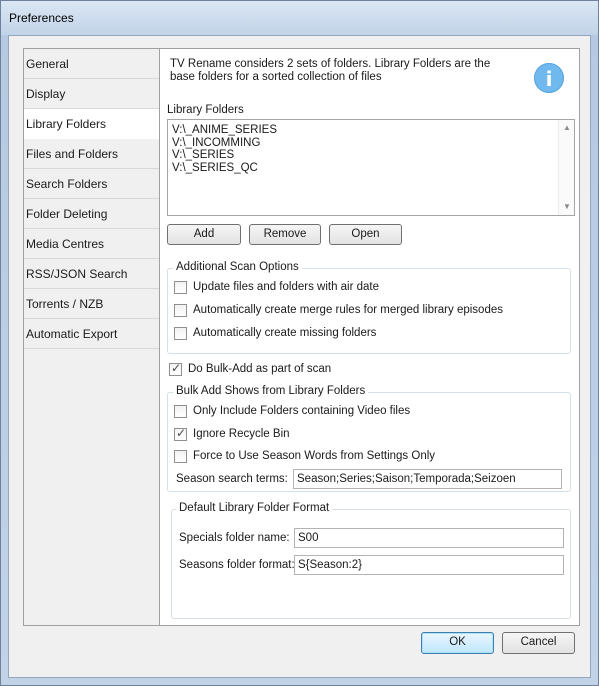  What do you see at coordinates (95, 214) in the screenshot?
I see `nav-item-folder-deleting: Folder Deleting` at bounding box center [95, 214].